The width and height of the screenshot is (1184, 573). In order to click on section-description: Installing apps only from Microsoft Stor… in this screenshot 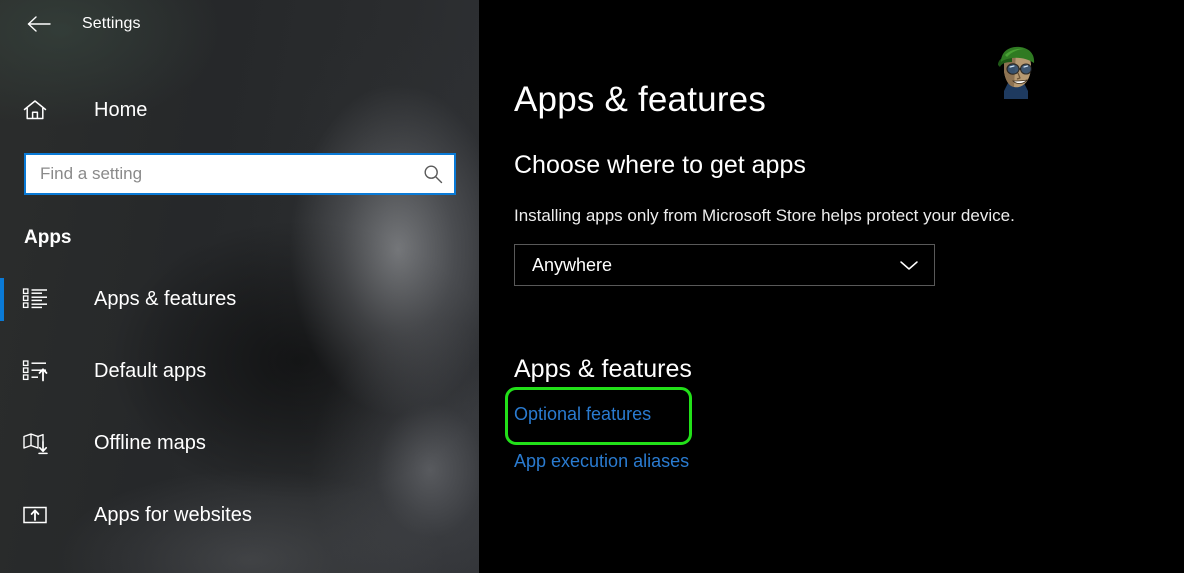, I will do `click(764, 215)`.